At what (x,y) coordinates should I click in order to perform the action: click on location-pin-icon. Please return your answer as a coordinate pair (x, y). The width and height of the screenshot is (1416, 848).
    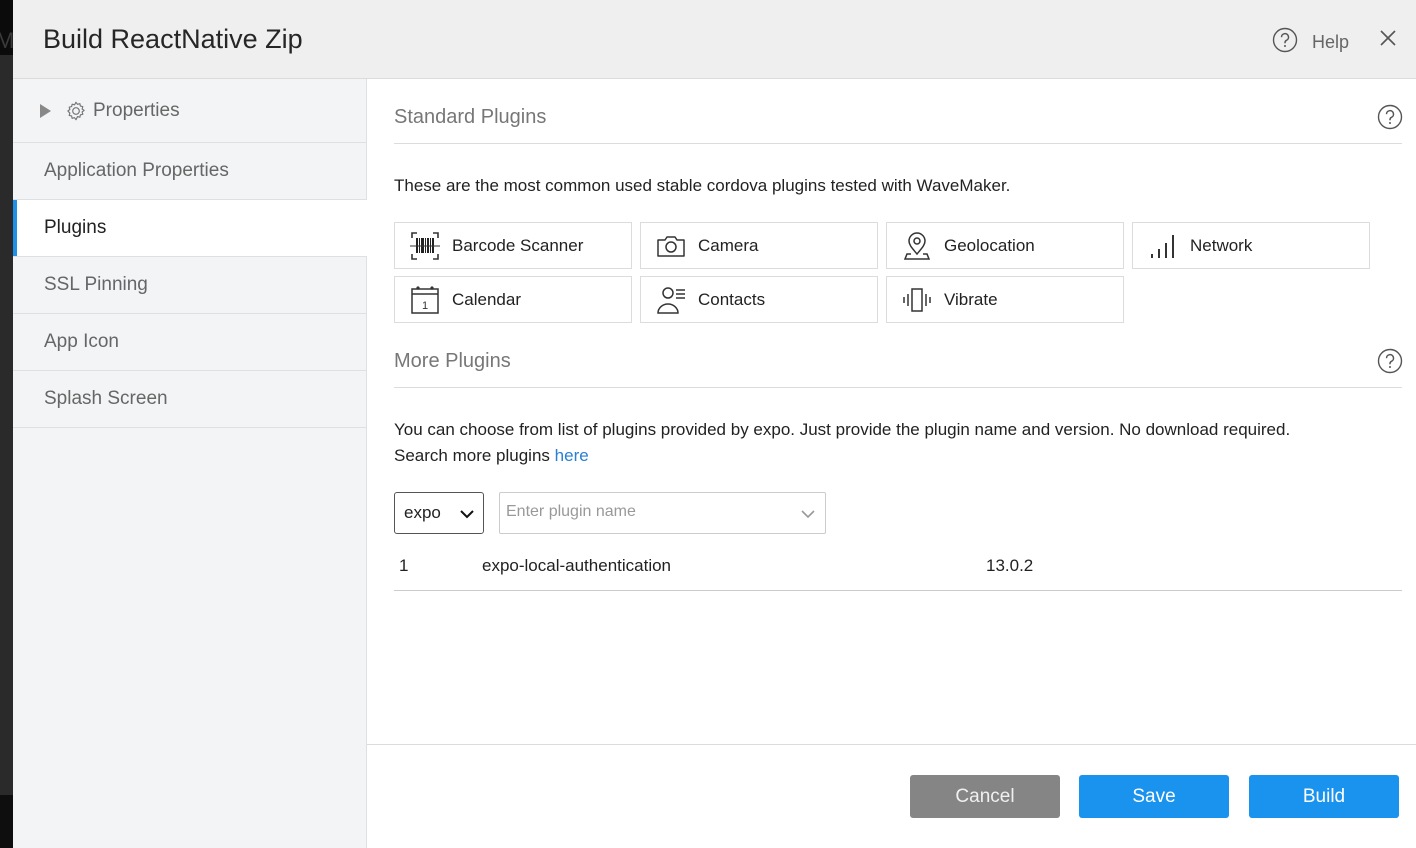
    Looking at the image, I should click on (917, 246).